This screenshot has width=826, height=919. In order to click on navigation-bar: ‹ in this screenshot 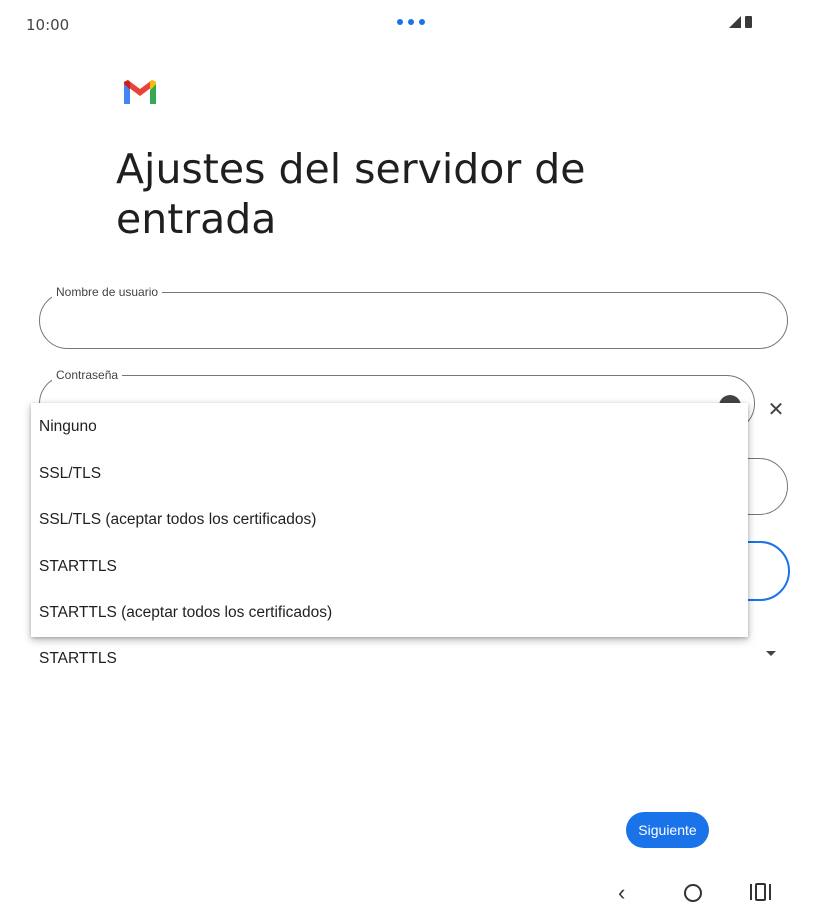, I will do `click(413, 895)`.